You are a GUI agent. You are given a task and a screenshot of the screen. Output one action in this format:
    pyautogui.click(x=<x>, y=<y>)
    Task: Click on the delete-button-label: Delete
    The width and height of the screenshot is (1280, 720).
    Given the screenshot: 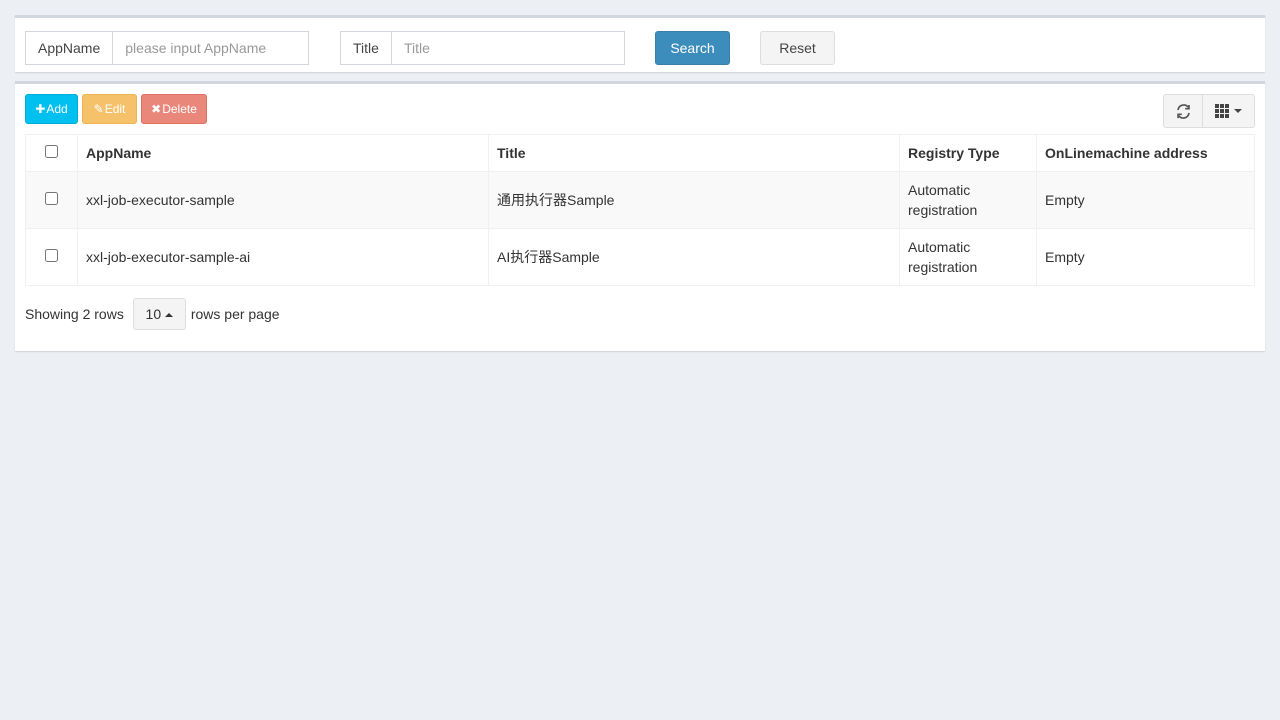 What is the action you would take?
    pyautogui.click(x=179, y=109)
    